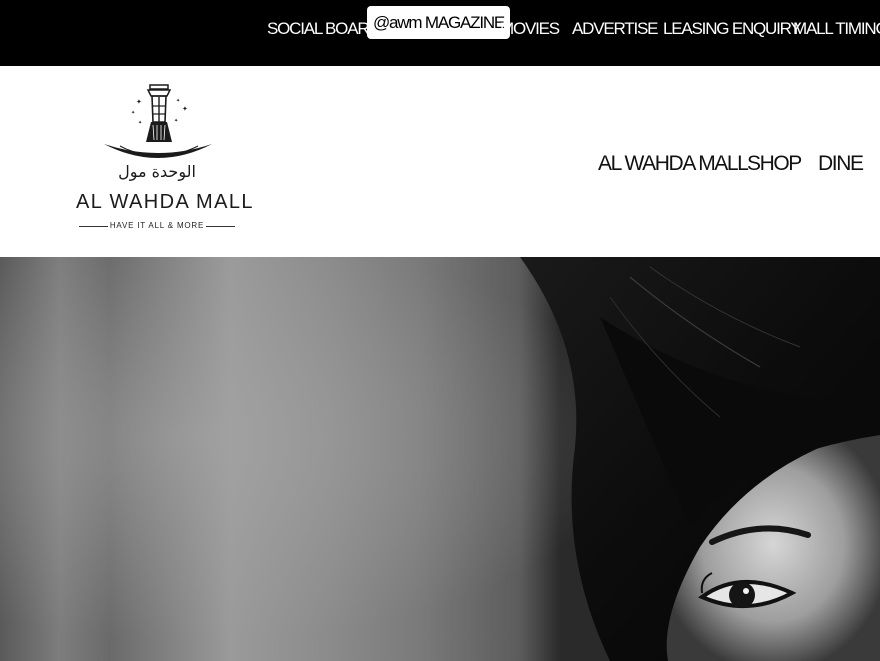 The image size is (880, 661). Describe the element at coordinates (530, 29) in the screenshot. I see `top-nav-movies: MOVIES` at that location.